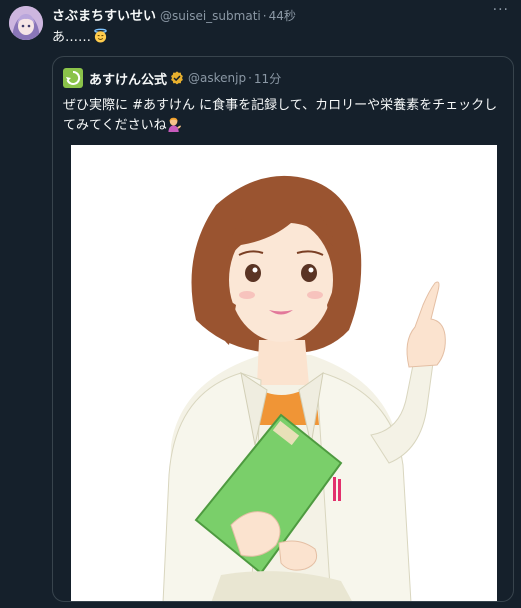 The height and width of the screenshot is (608, 521). What do you see at coordinates (501, 10) in the screenshot?
I see `more-options-icon: ···` at bounding box center [501, 10].